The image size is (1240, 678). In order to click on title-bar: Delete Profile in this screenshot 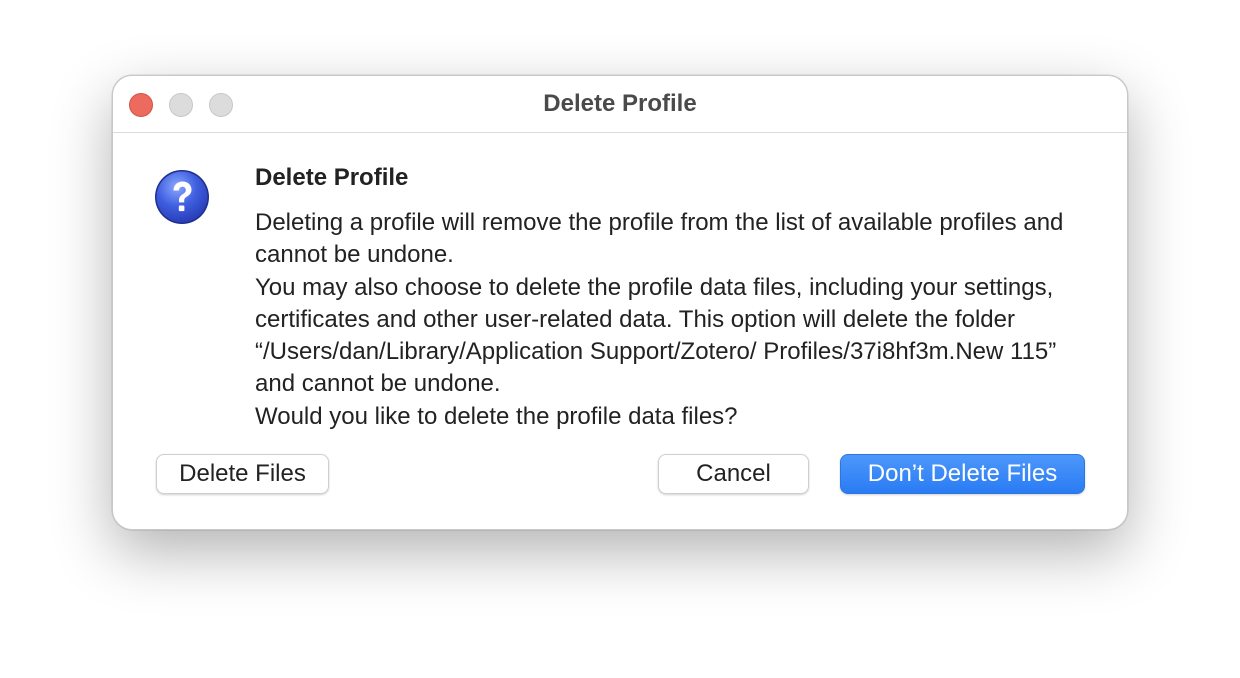, I will do `click(620, 104)`.